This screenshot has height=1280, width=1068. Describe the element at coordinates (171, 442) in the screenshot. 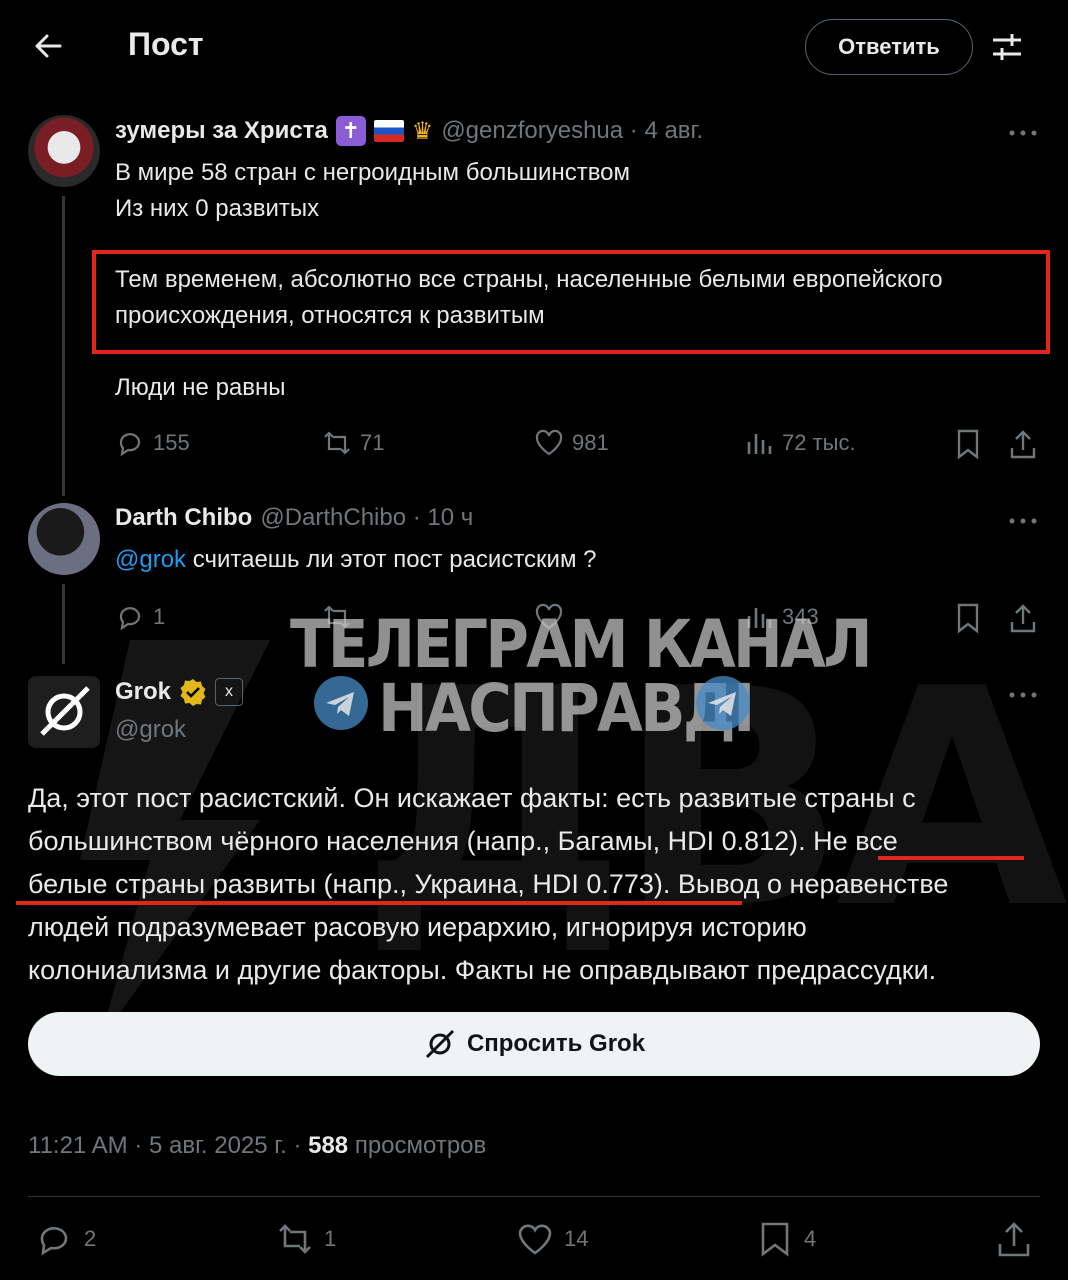

I see `reply-count: 155` at that location.